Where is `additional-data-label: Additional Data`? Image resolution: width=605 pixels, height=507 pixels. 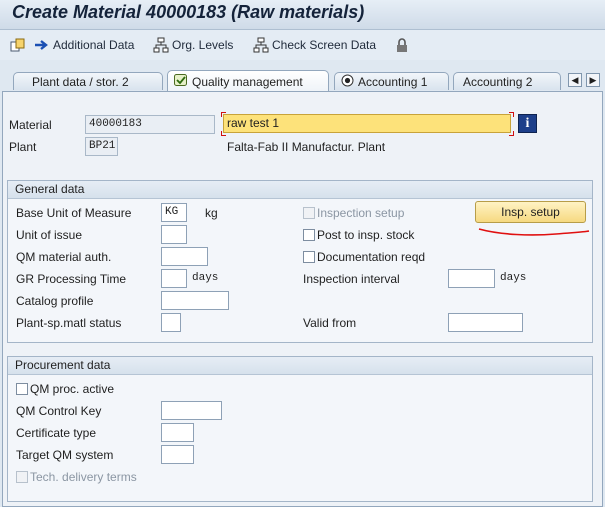
additional-data-label: Additional Data is located at coordinates (94, 45).